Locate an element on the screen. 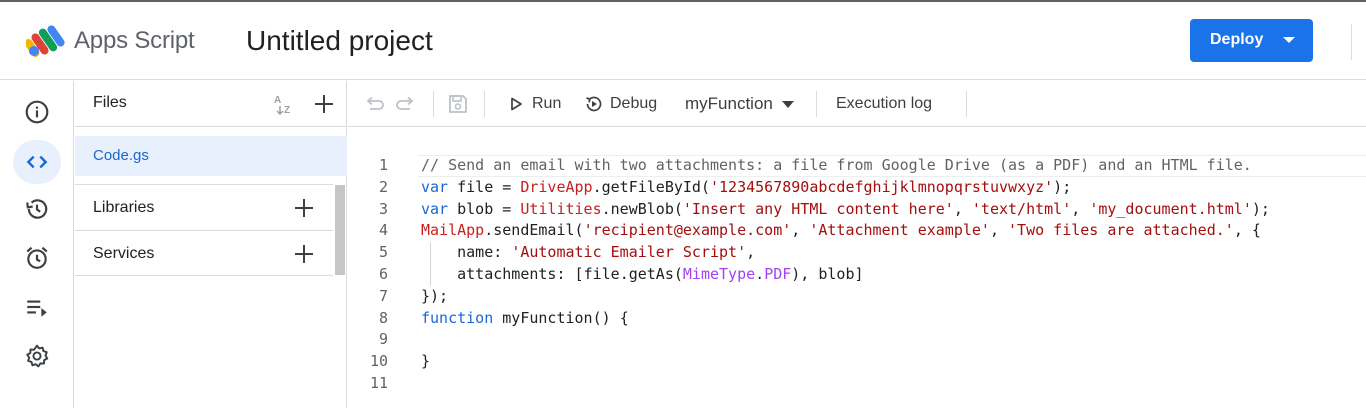  line-number: 6 is located at coordinates (383, 273).